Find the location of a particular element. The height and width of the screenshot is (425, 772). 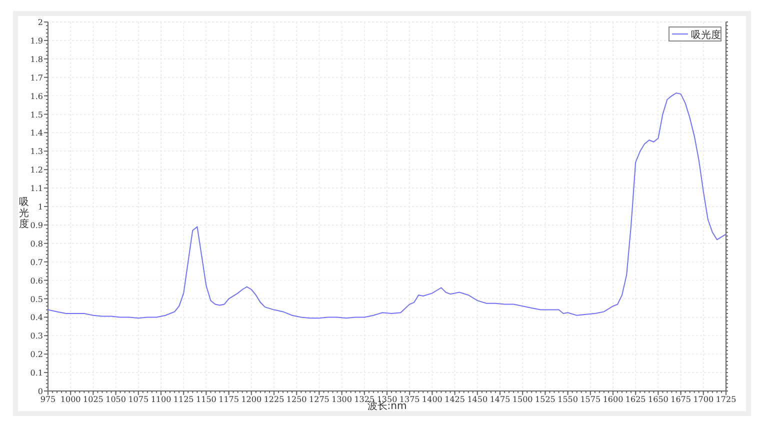

x-tick-label: 1200 is located at coordinates (251, 399).